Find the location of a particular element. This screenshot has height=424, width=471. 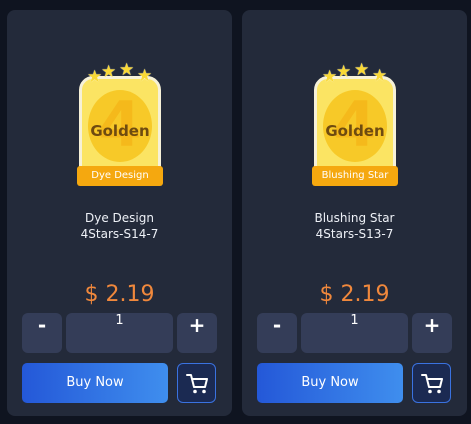

product-name-line1: Blushing Star is located at coordinates (354, 218).